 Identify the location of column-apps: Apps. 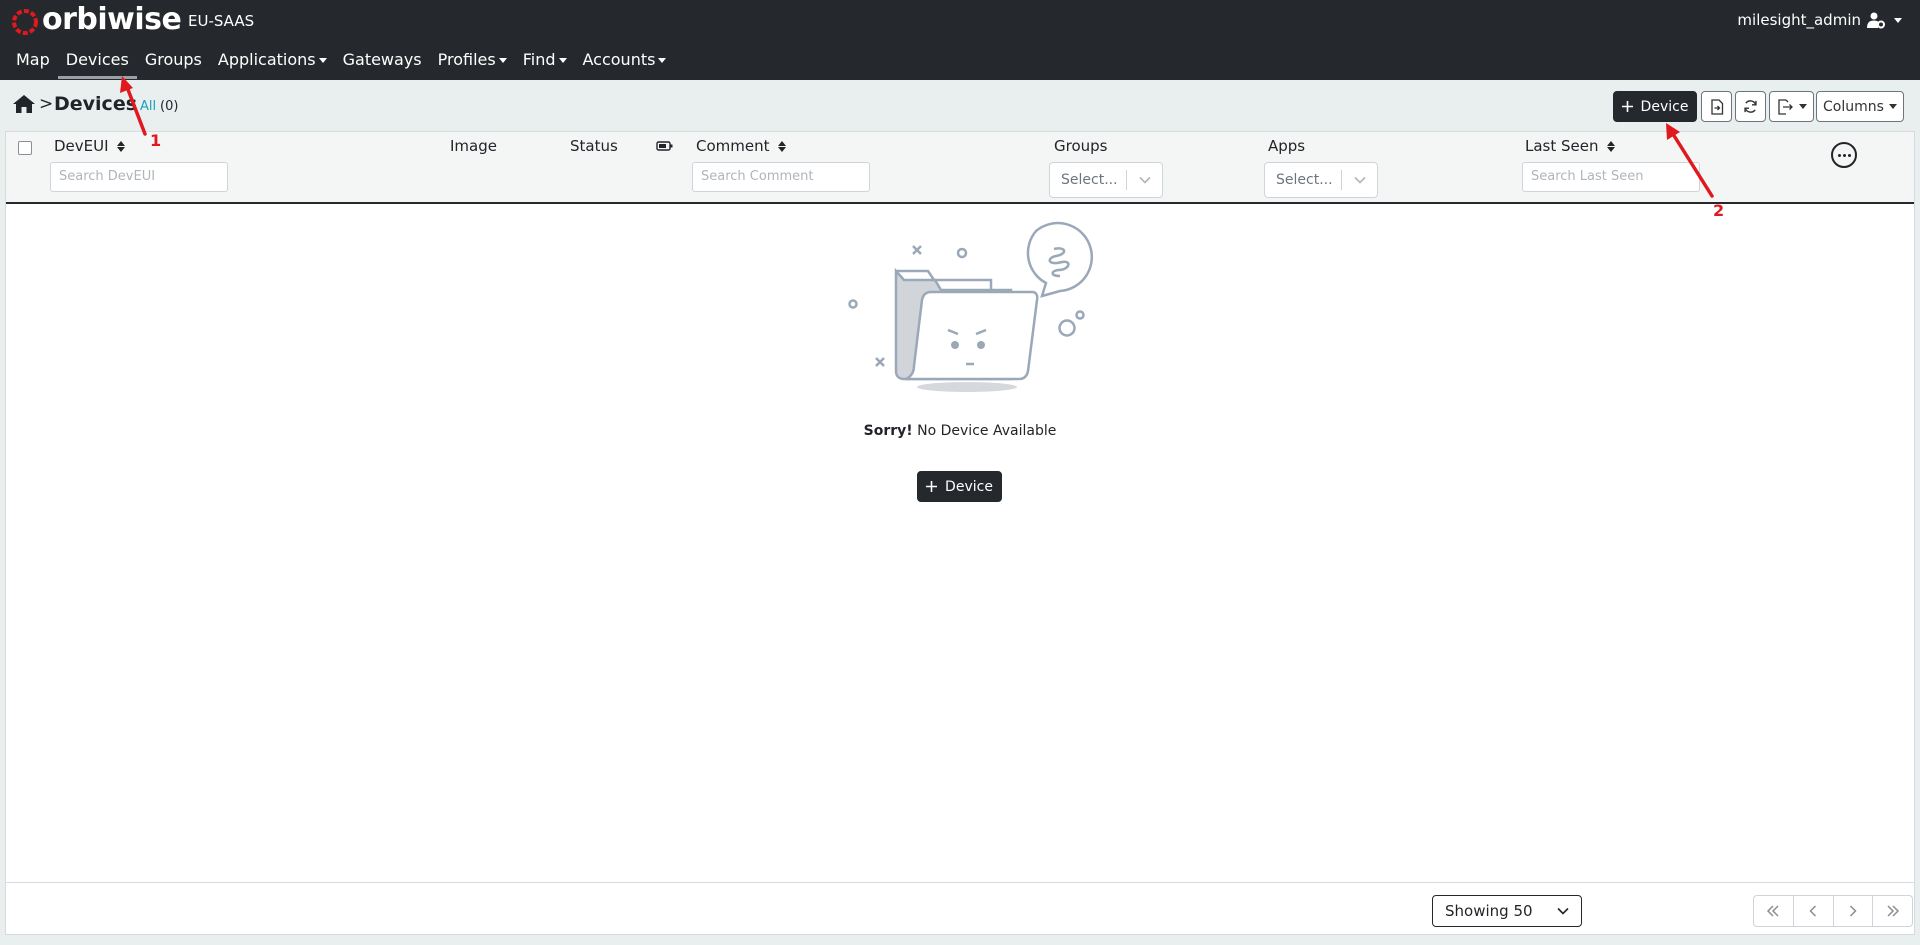
(1287, 146).